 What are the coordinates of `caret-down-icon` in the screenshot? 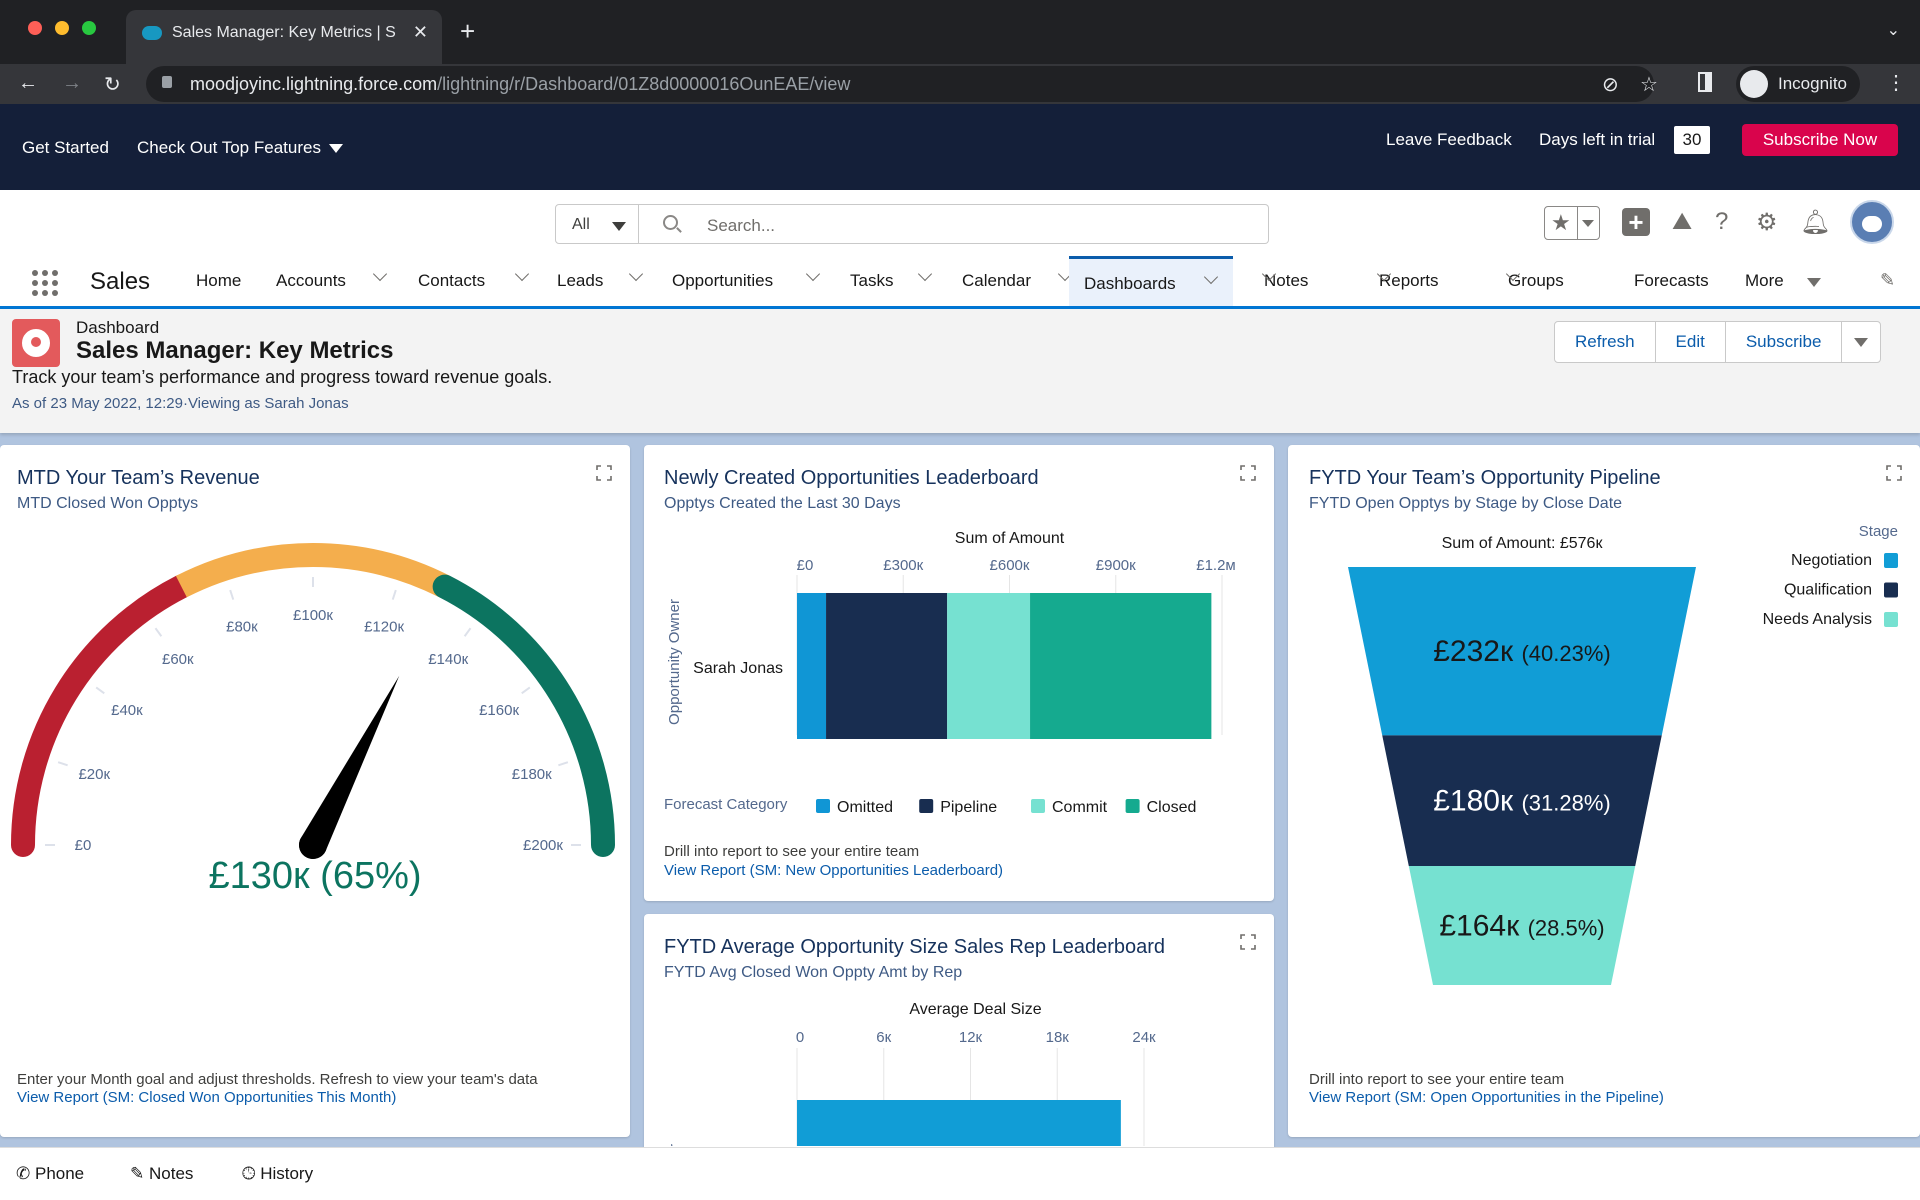 It's located at (1814, 282).